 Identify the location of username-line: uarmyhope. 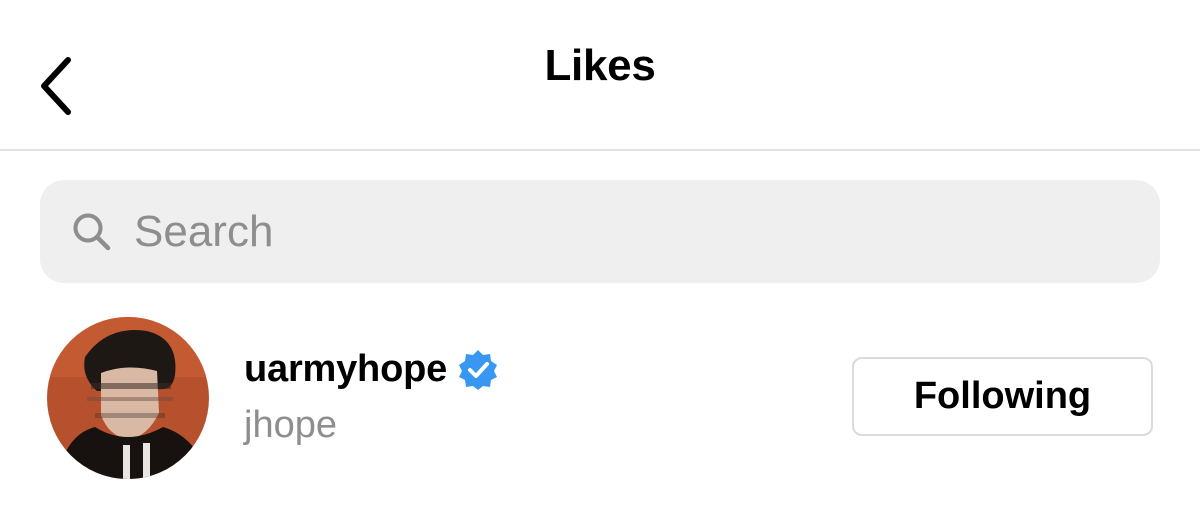
(371, 369).